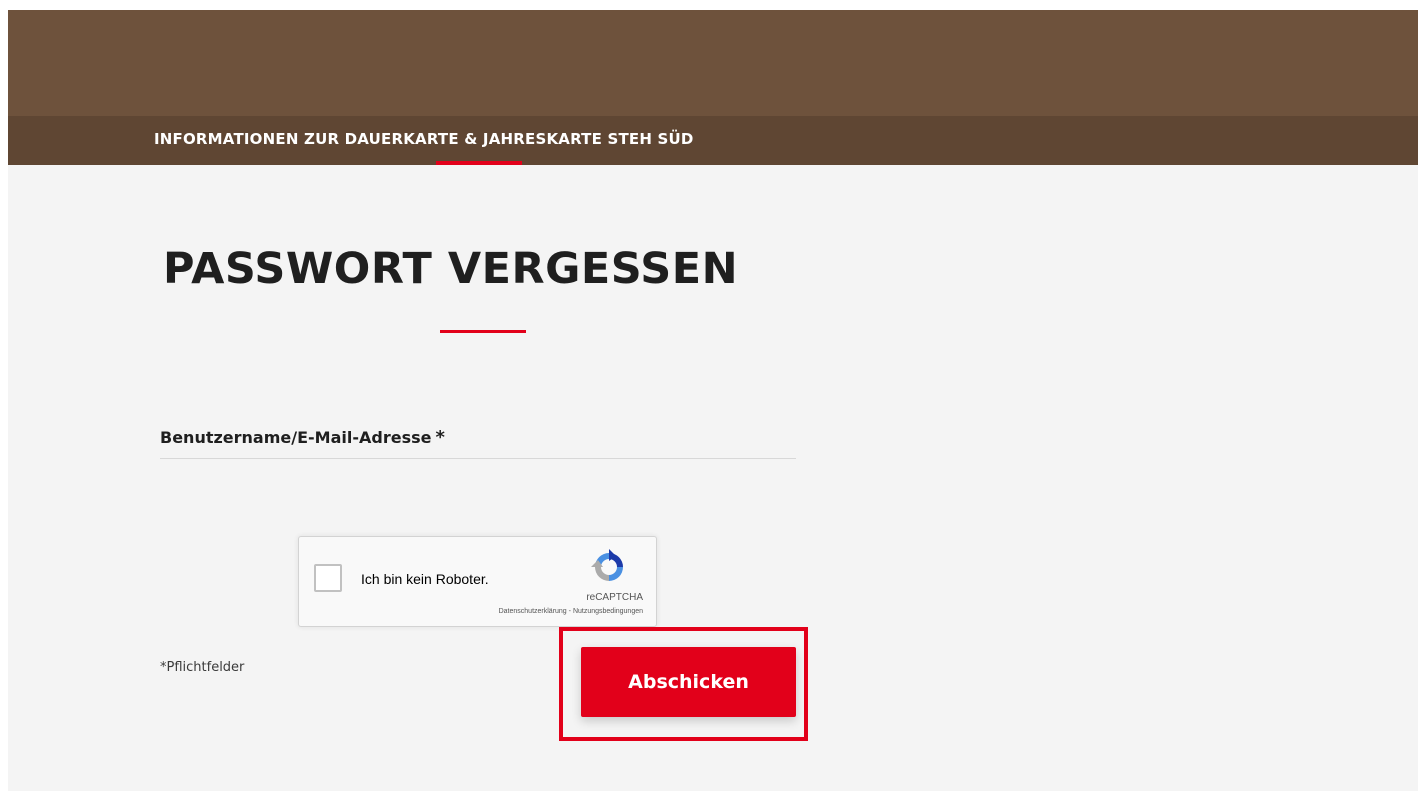 The width and height of the screenshot is (1426, 791). I want to click on recaptcha-label: Ich bin kein Roboter., so click(425, 579).